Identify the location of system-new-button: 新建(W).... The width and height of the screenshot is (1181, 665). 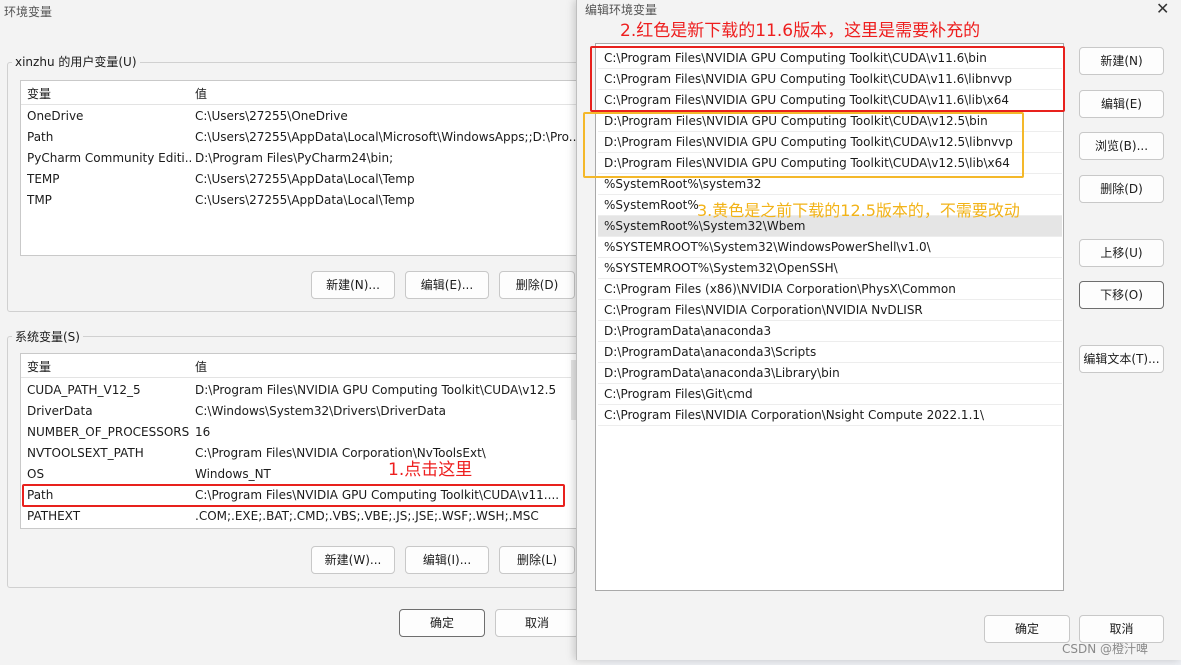
(353, 560).